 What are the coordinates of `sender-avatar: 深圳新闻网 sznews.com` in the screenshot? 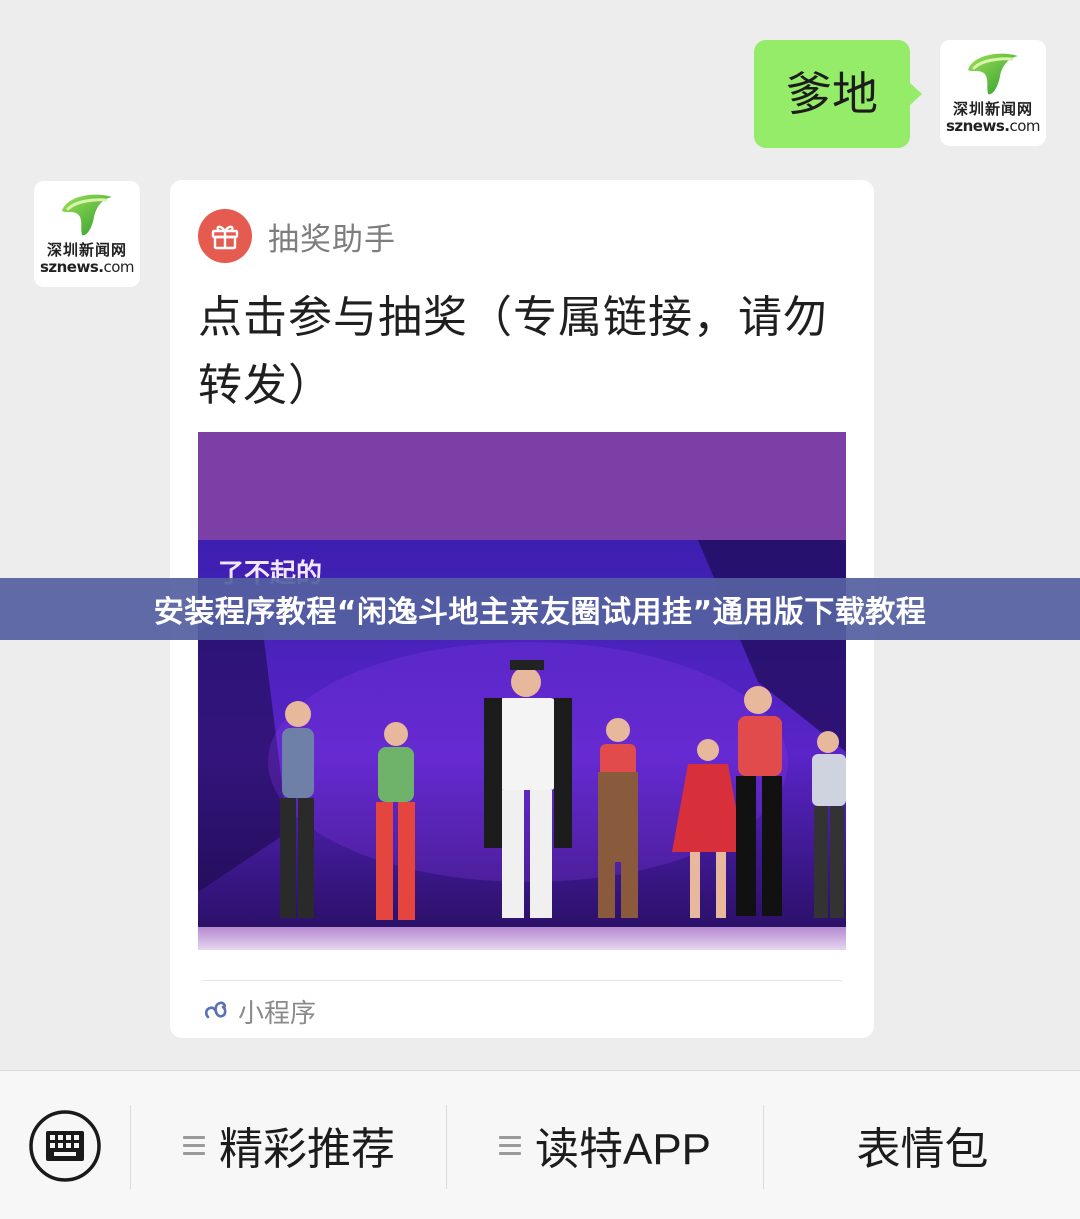 It's located at (87, 234).